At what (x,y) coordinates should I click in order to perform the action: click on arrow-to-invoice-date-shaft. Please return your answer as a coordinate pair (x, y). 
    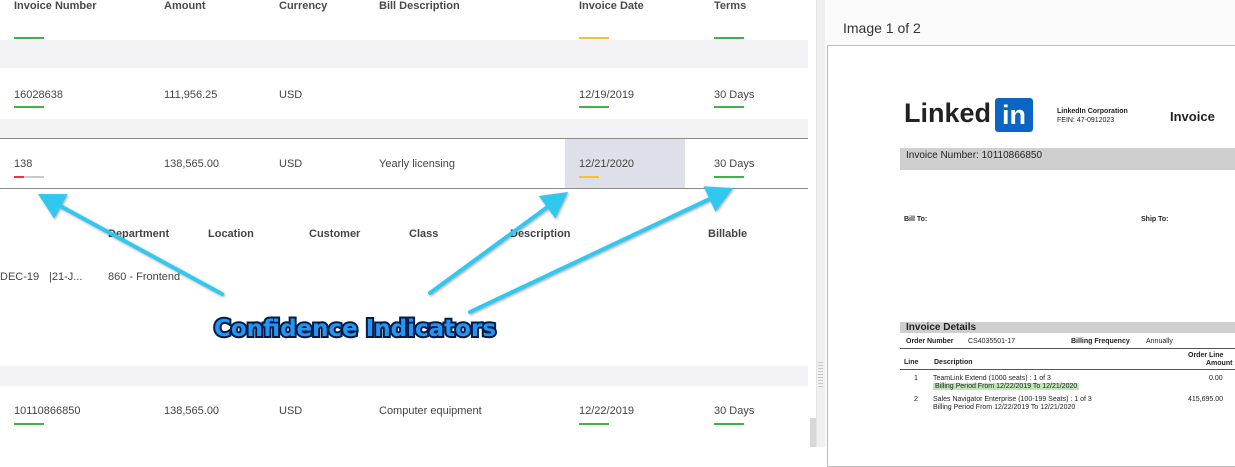
    Looking at the image, I should click on (489, 250).